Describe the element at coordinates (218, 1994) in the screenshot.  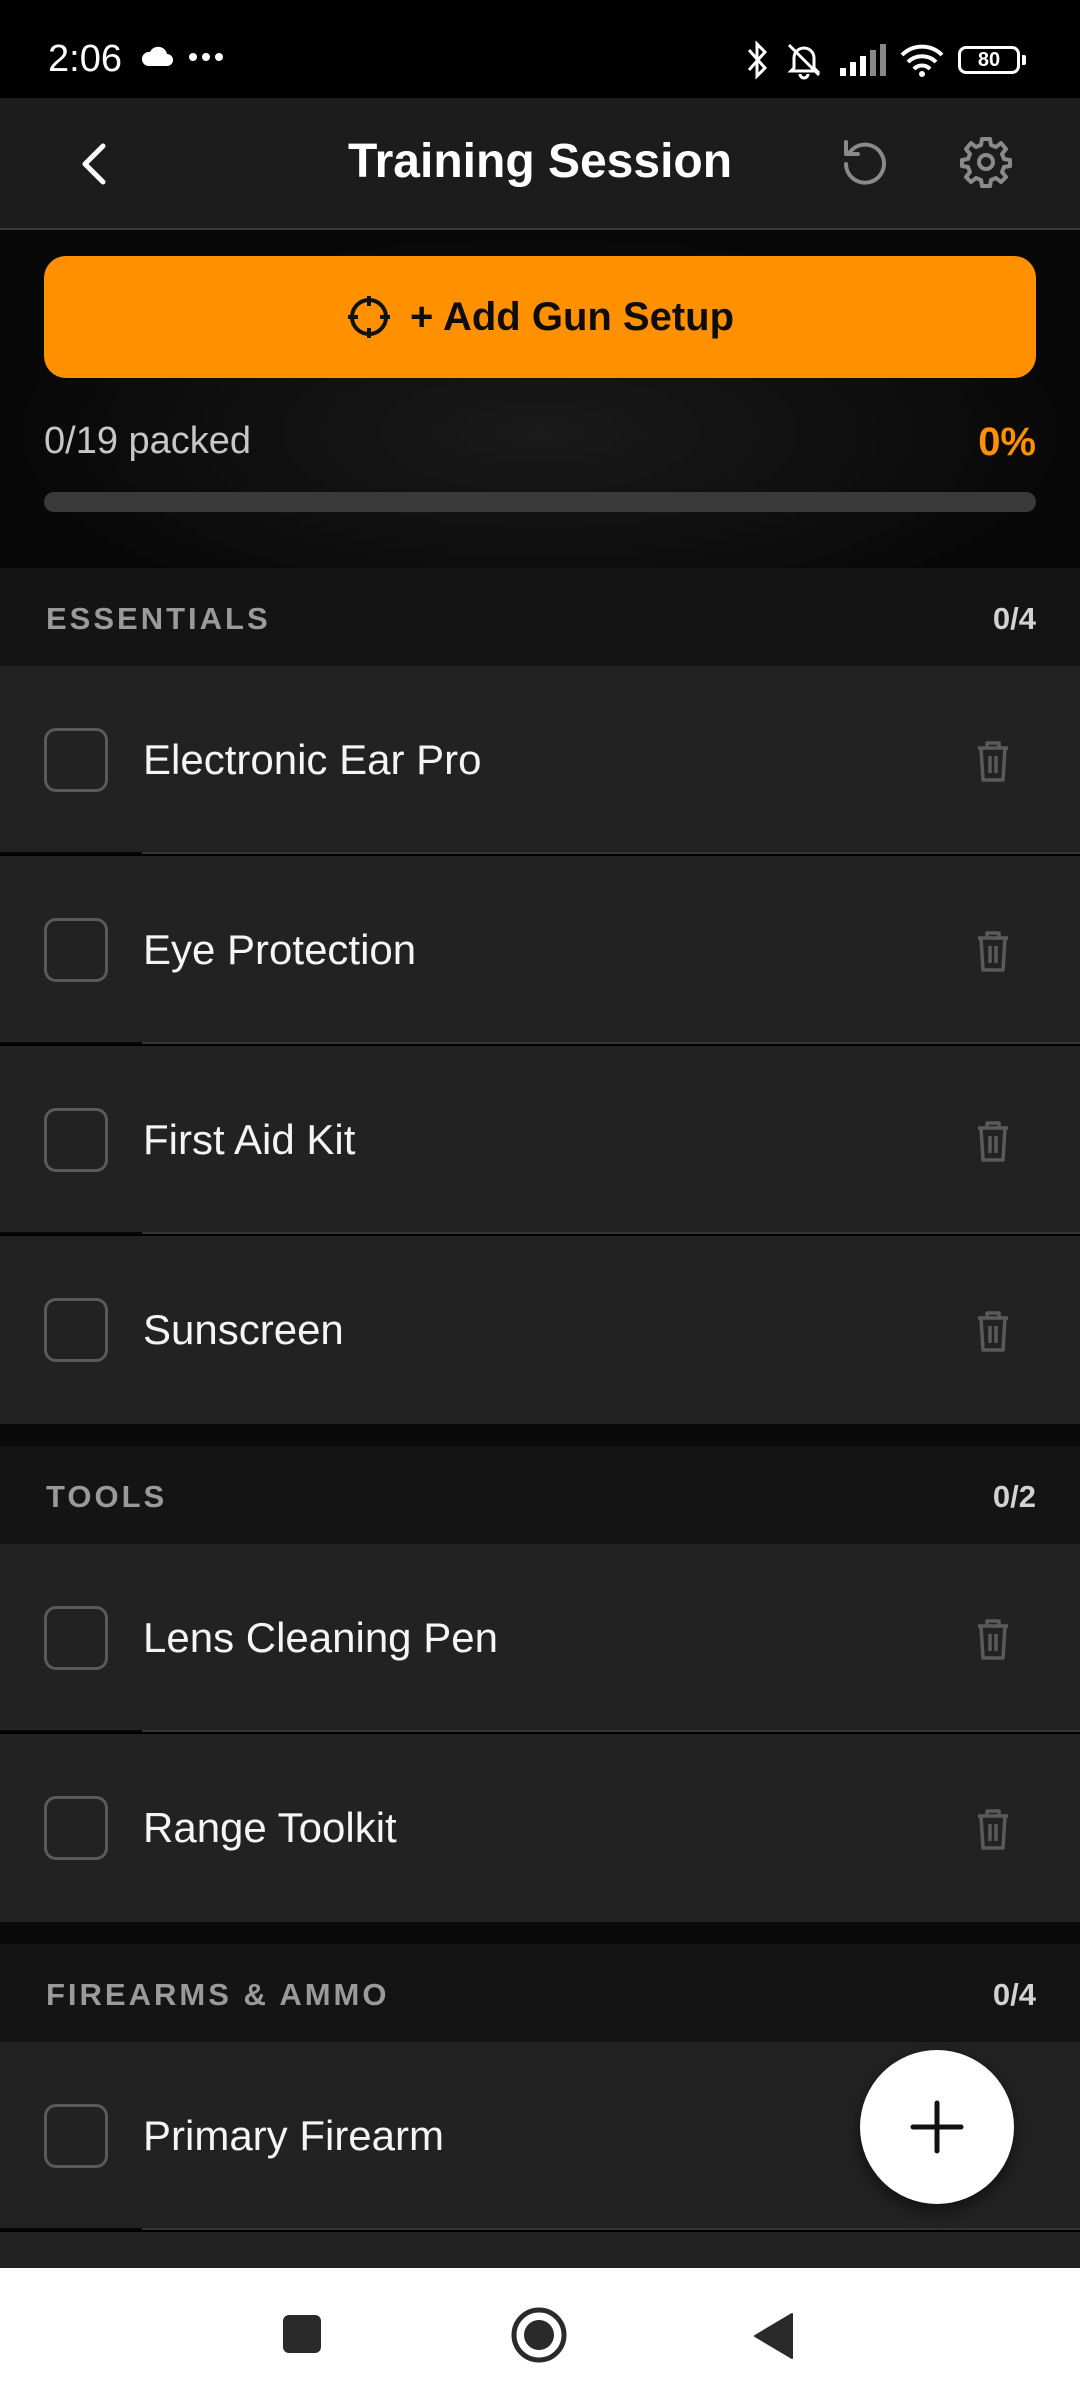
I see `section-title: FIREARMS & AMMO` at that location.